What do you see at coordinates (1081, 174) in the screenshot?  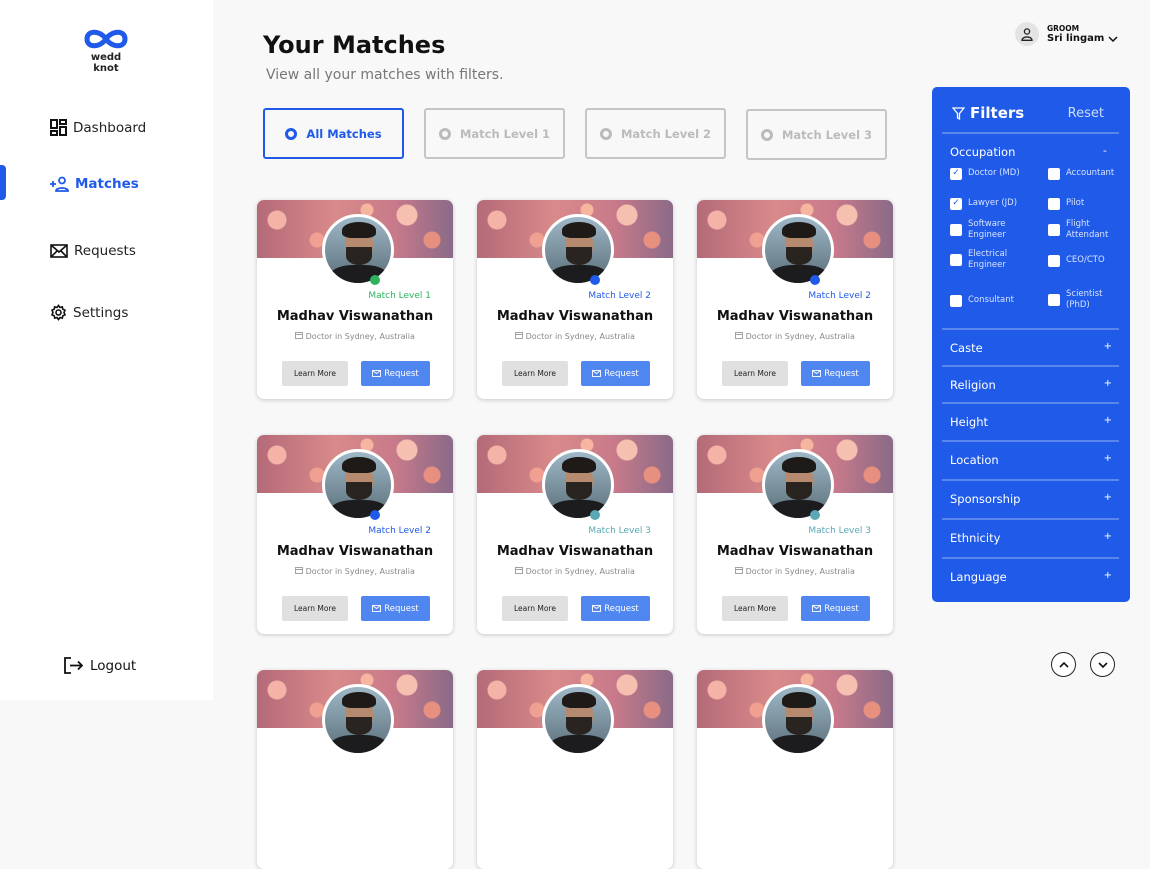 I see `occupation-option: Accountant` at bounding box center [1081, 174].